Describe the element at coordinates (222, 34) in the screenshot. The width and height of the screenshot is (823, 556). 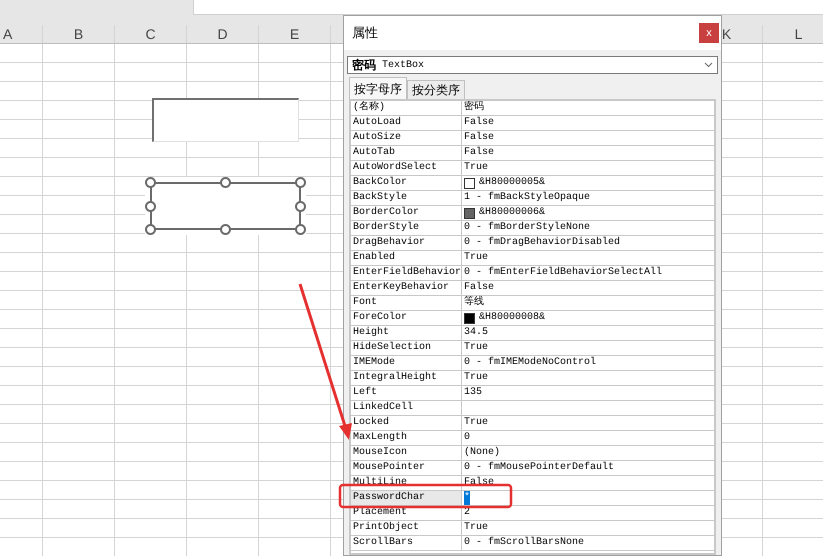
I see `column-header: D` at that location.